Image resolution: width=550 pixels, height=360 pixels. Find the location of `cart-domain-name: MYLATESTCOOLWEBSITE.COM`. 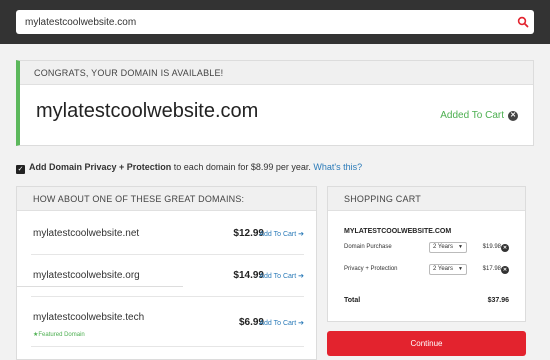

cart-domain-name: MYLATESTCOOLWEBSITE.COM is located at coordinates (398, 231).